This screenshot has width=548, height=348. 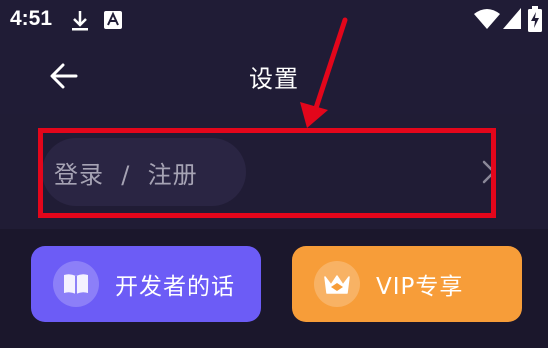 I want to click on page-title: 设置, so click(x=274, y=79).